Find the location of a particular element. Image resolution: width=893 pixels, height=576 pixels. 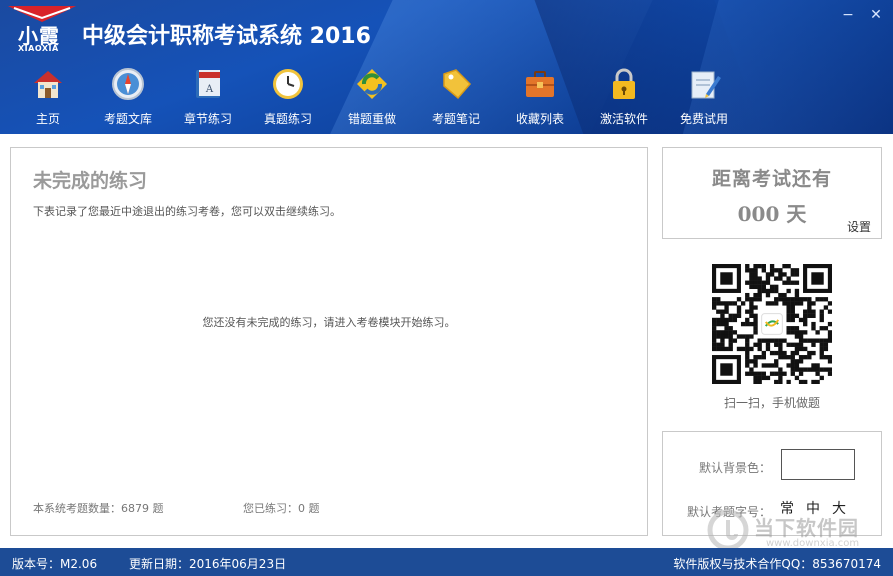

site-watermark: 当下软件园 www.downxia.com is located at coordinates (796, 530).